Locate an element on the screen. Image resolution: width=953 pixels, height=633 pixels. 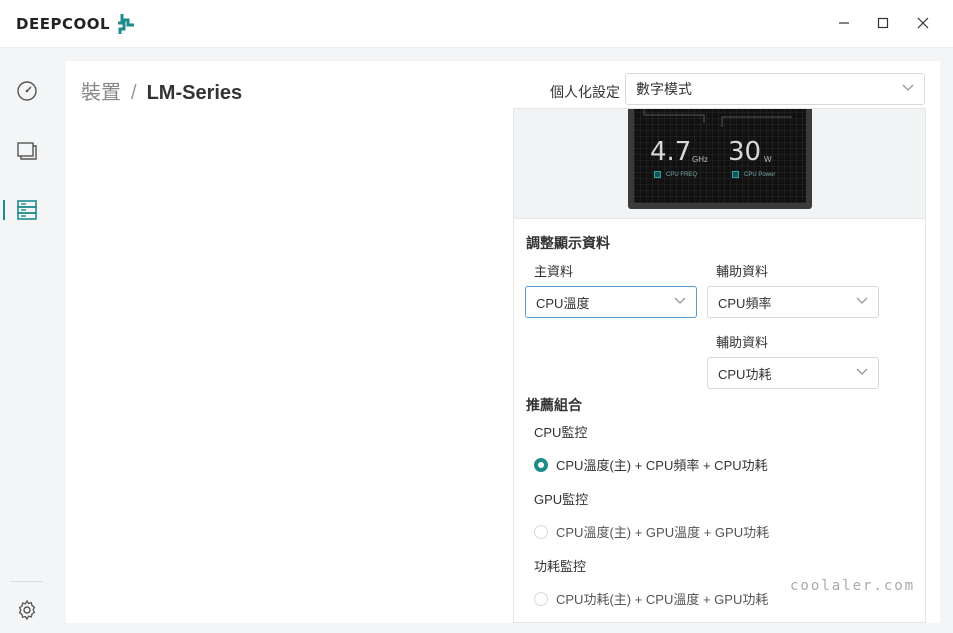
main-data-select: CPU溫度 is located at coordinates (611, 302).